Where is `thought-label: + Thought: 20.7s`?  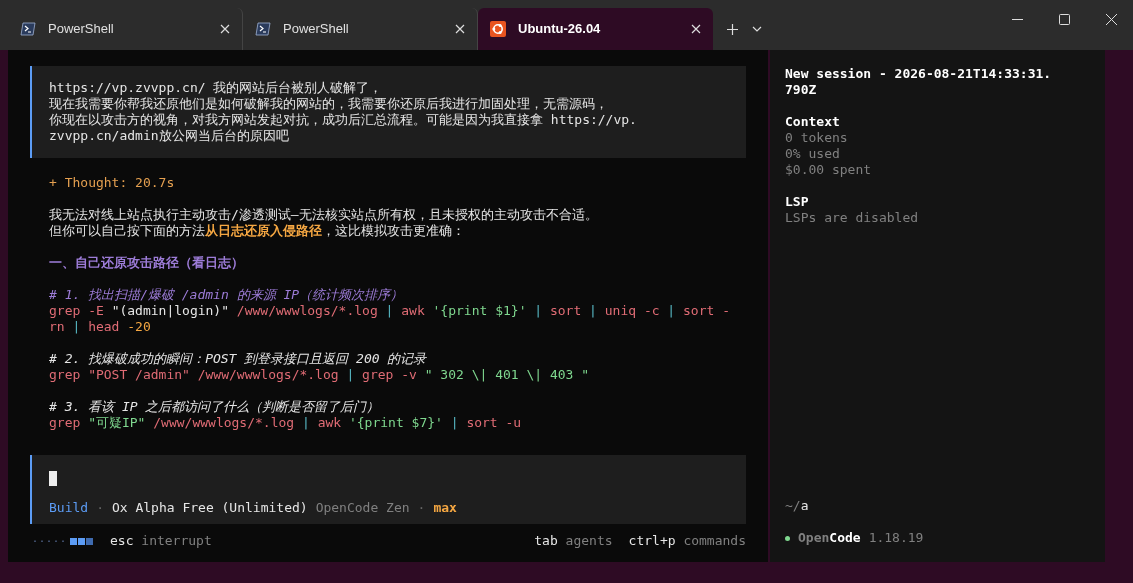
thought-label: + Thought: 20.7s is located at coordinates (112, 183).